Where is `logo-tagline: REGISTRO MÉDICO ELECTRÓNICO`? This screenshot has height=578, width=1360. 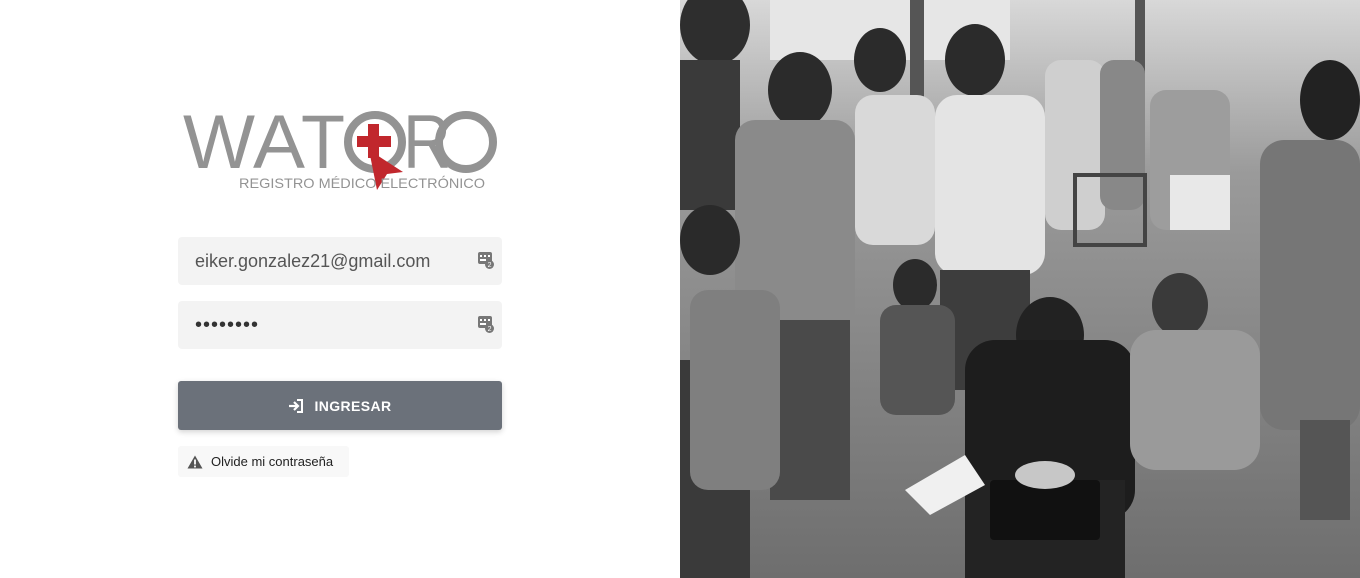
logo-tagline: REGISTRO MÉDICO ELECTRÓNICO is located at coordinates (362, 183).